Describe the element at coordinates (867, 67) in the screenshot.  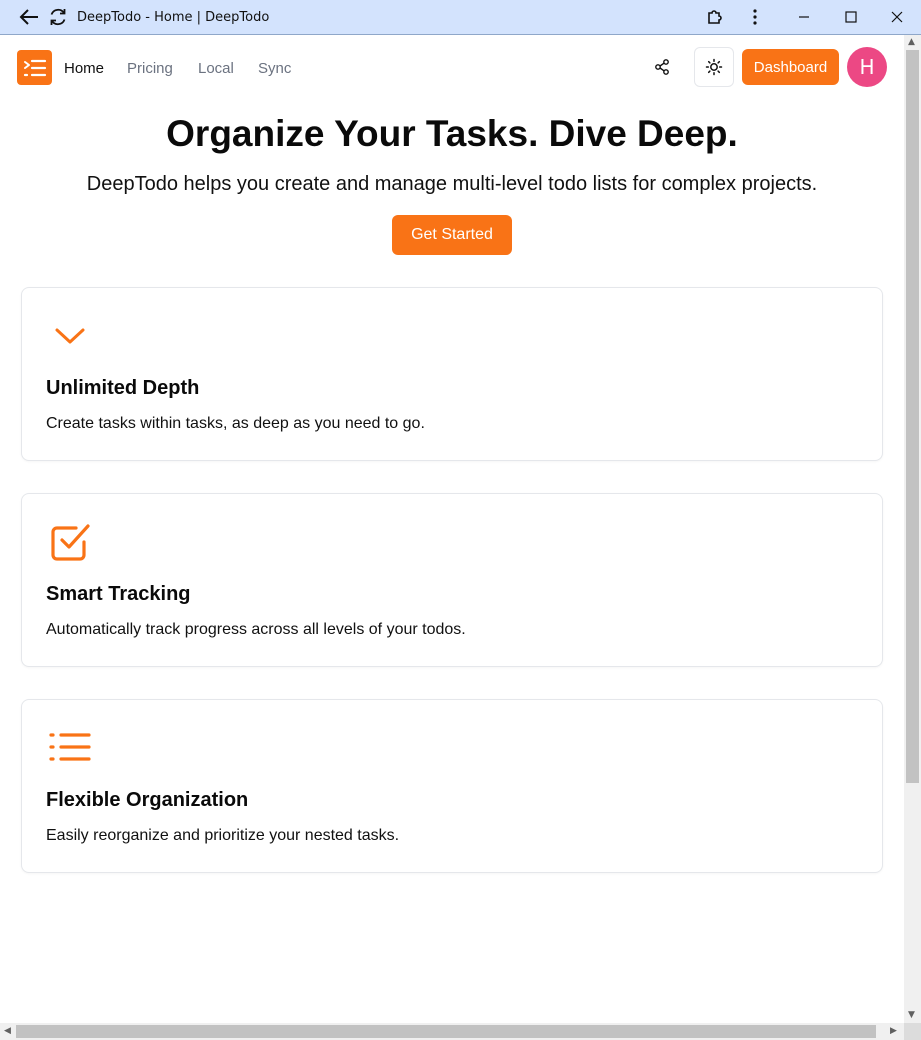
I see `avatar: H` at that location.